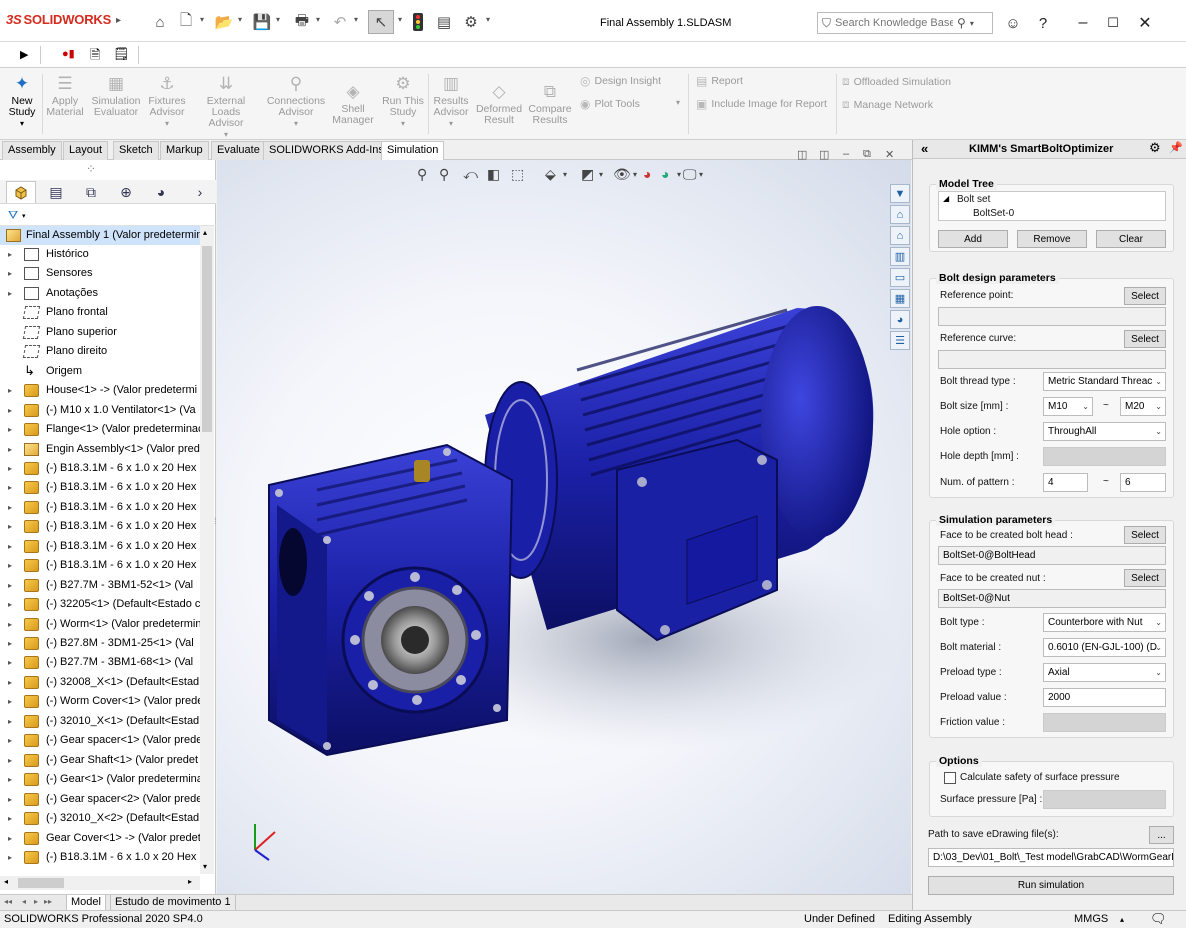 The height and width of the screenshot is (928, 1186). What do you see at coordinates (136, 150) in the screenshot?
I see `tab-sketch: Sketch` at bounding box center [136, 150].